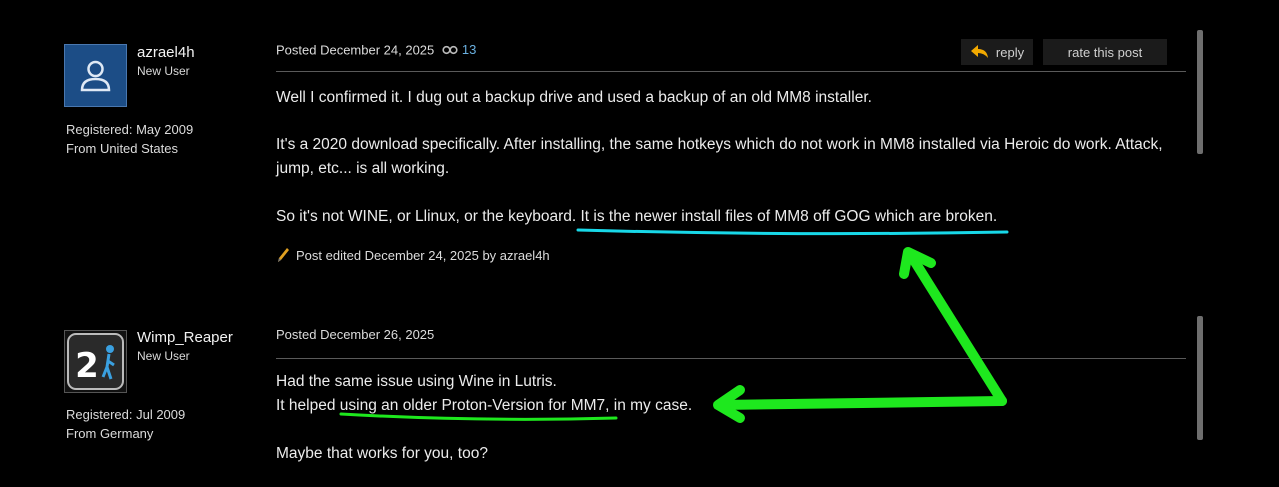 Image resolution: width=1279 pixels, height=487 pixels. I want to click on cyan-underline, so click(792, 232).